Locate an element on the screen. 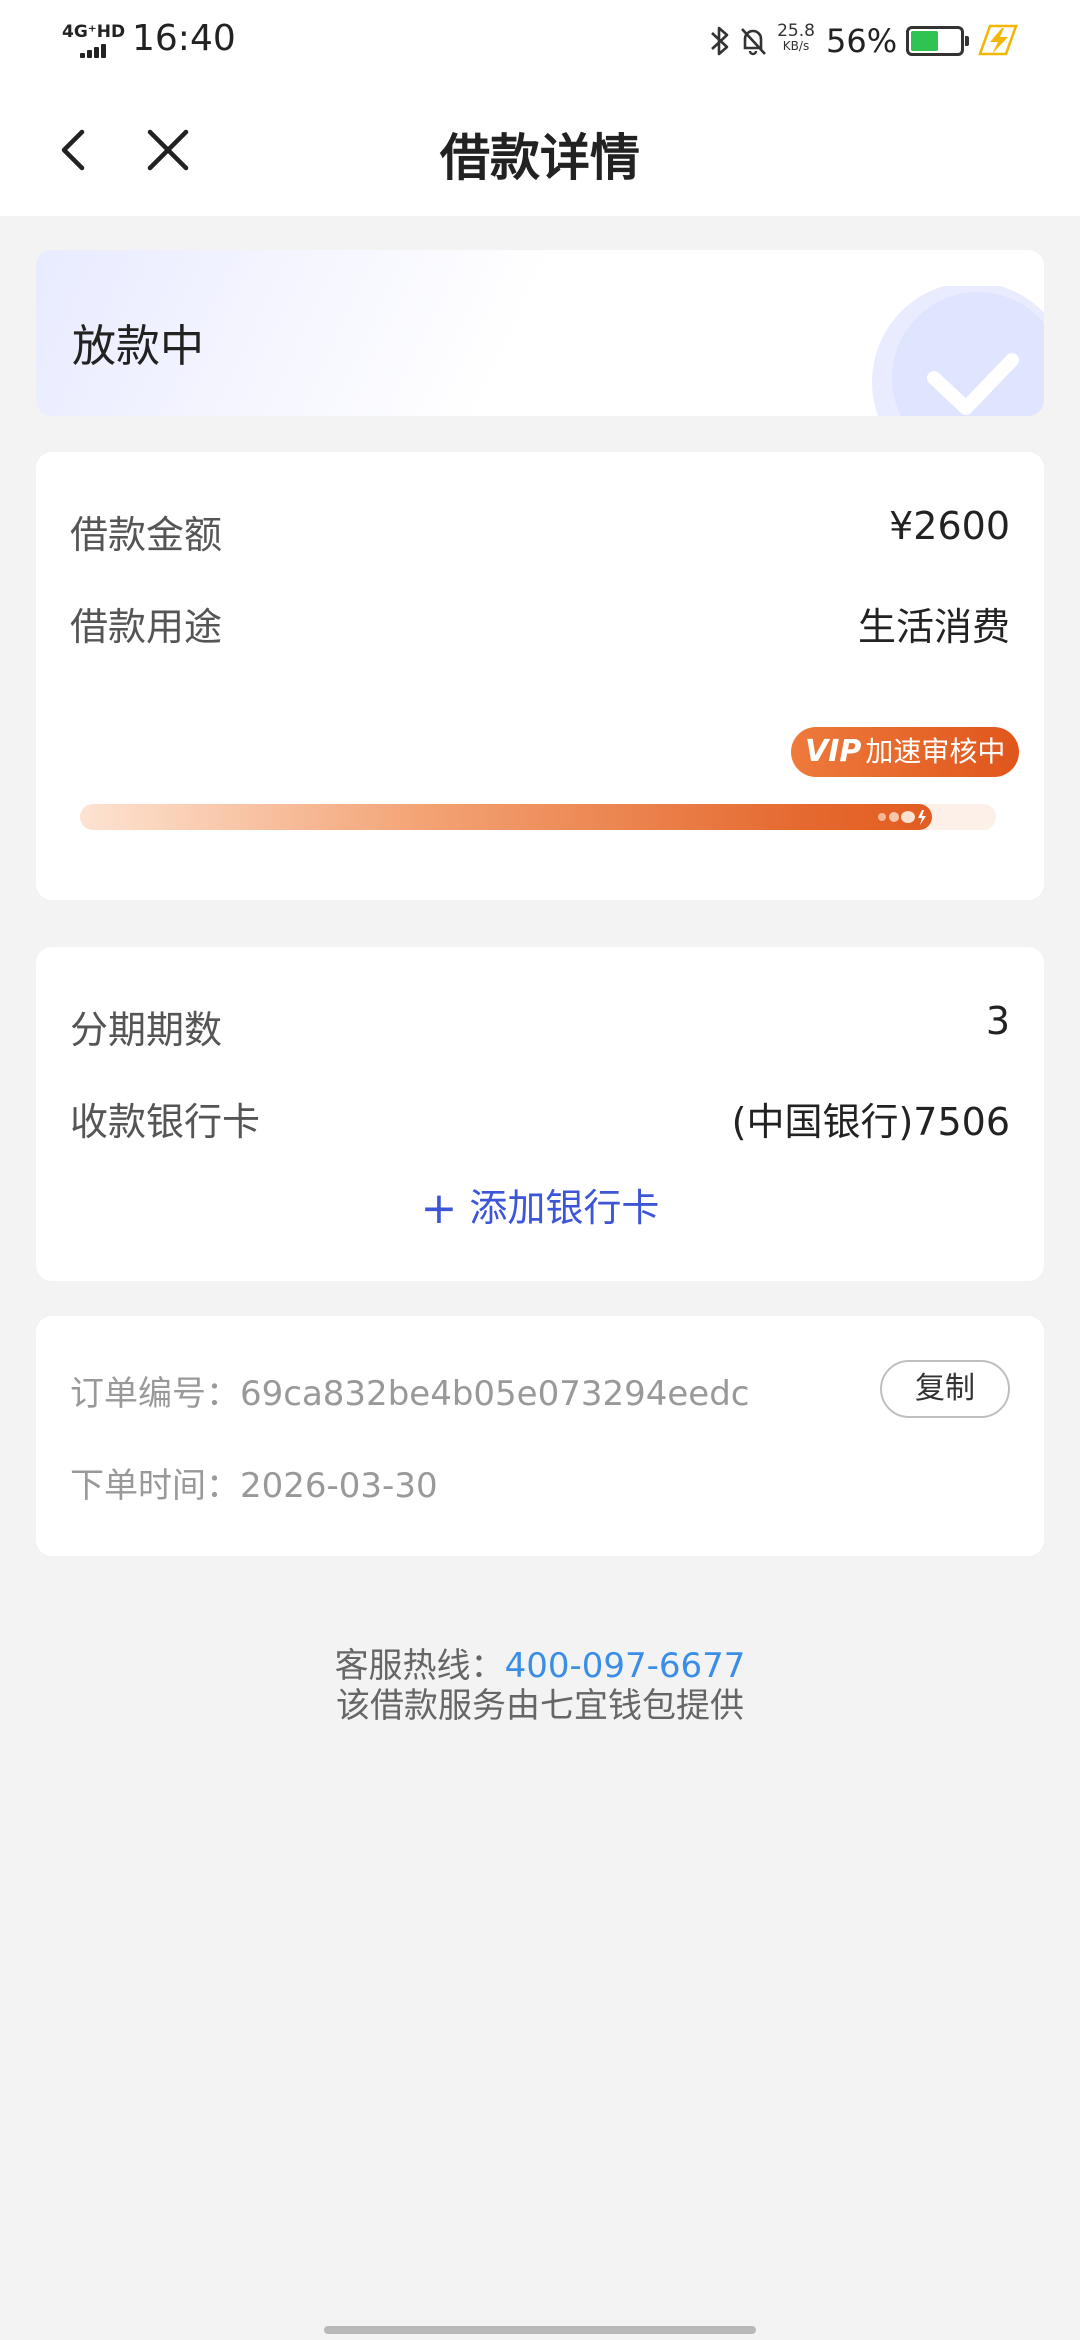 The height and width of the screenshot is (2340, 1080). hotline-line: 客服热线：400-097-6677 is located at coordinates (540, 1666).